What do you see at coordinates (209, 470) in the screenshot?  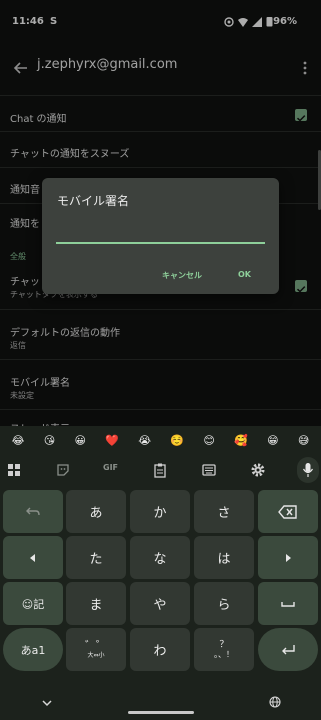 I see `keyboard-layout-icon` at bounding box center [209, 470].